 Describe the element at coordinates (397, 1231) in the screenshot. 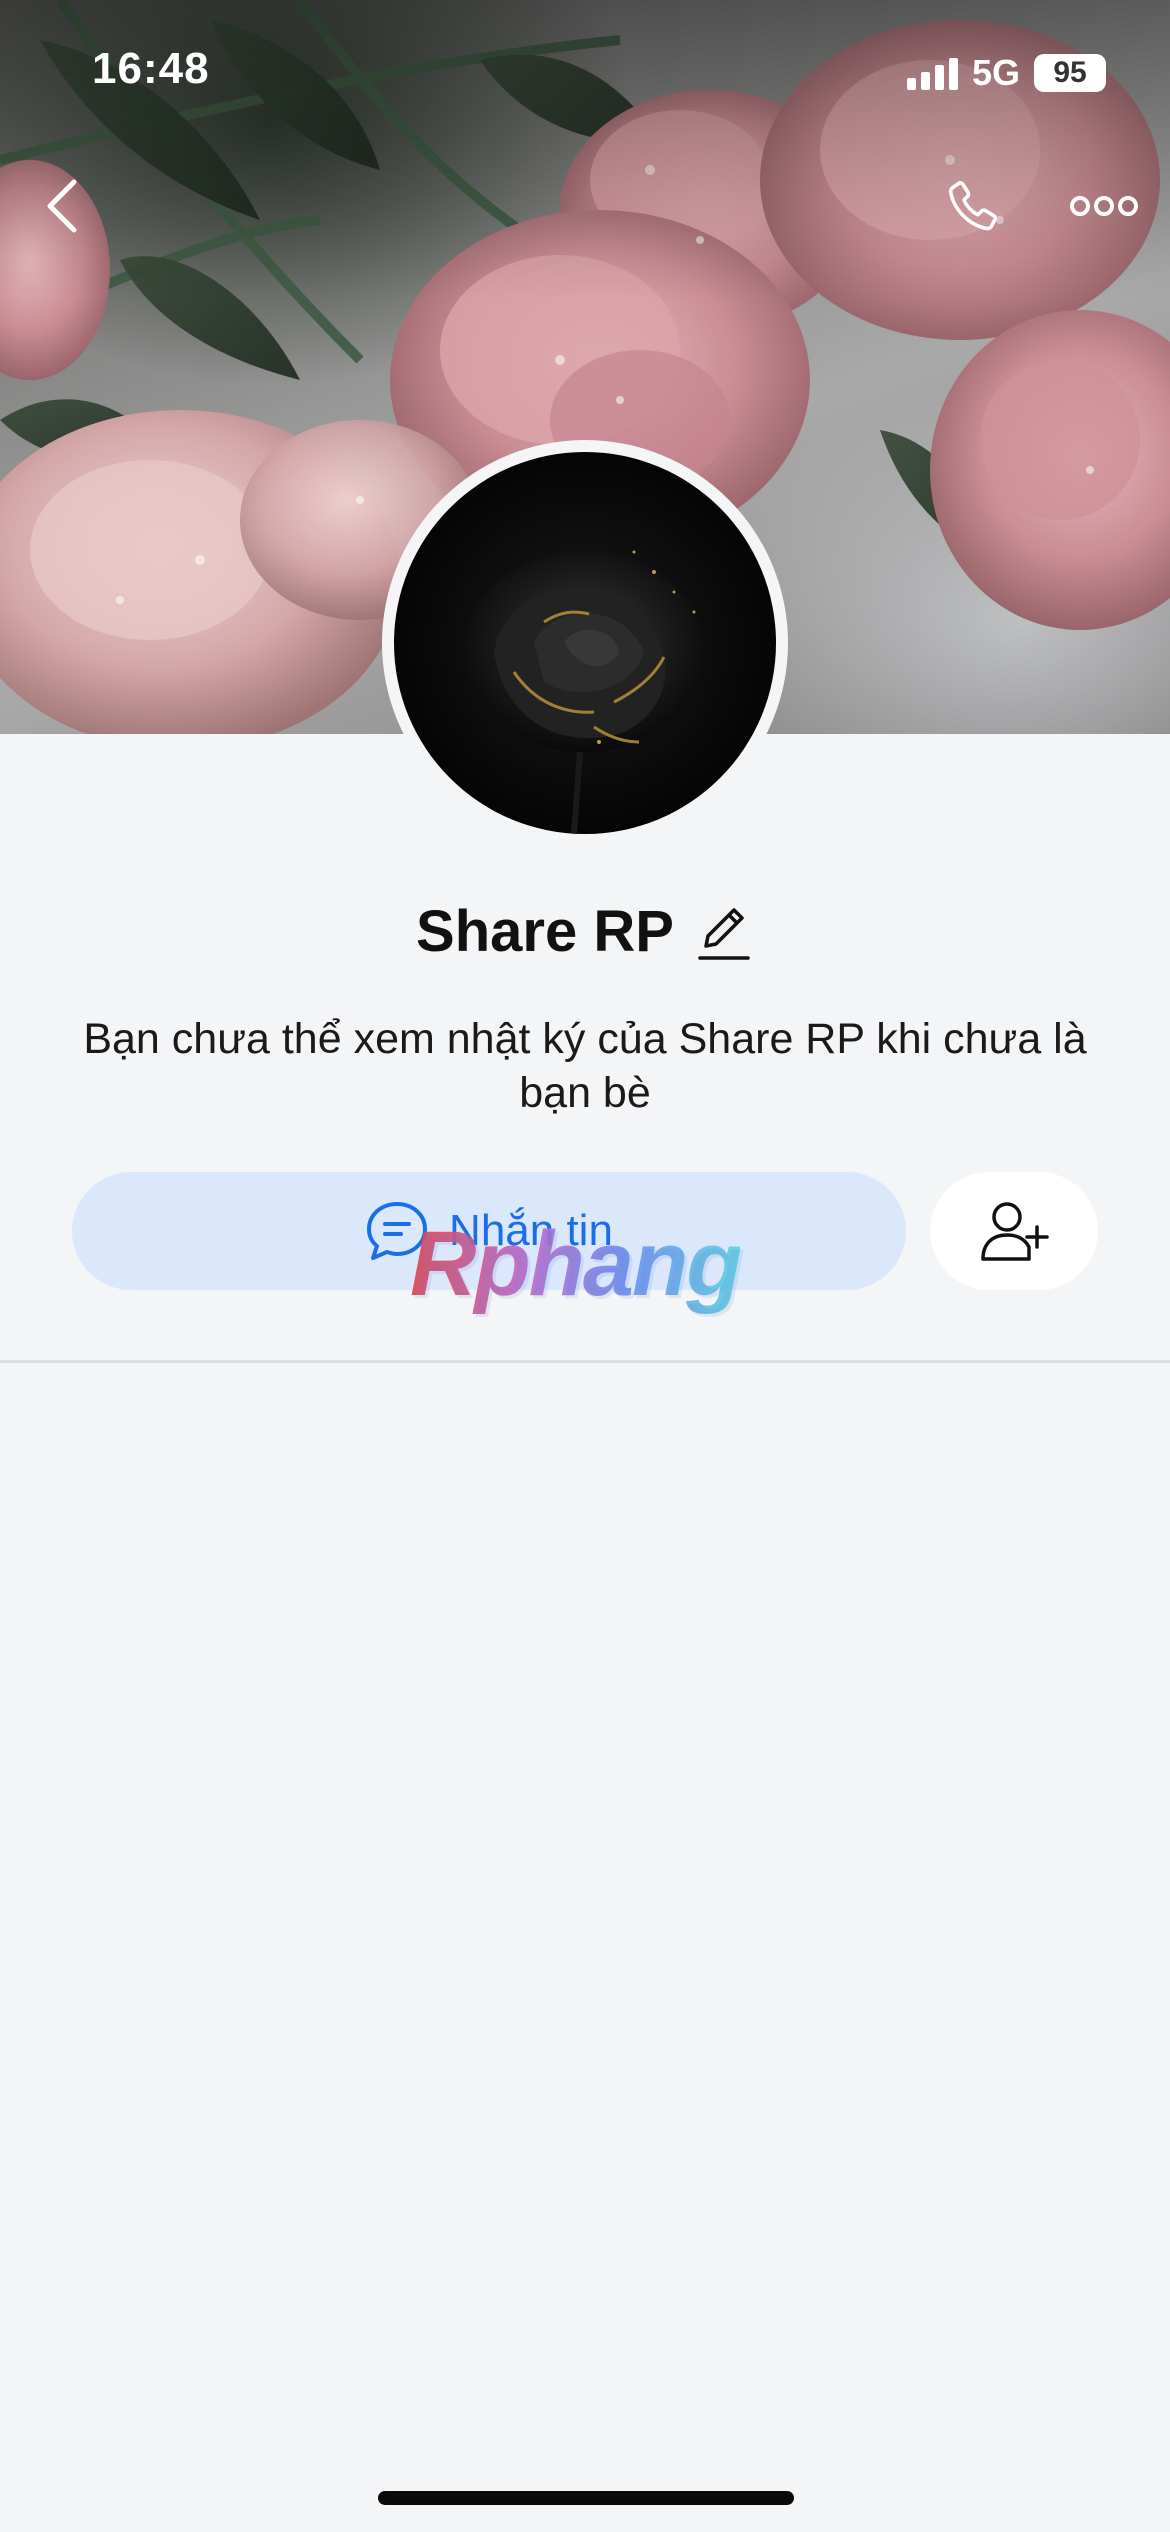

I see `chat-bubble-icon` at that location.